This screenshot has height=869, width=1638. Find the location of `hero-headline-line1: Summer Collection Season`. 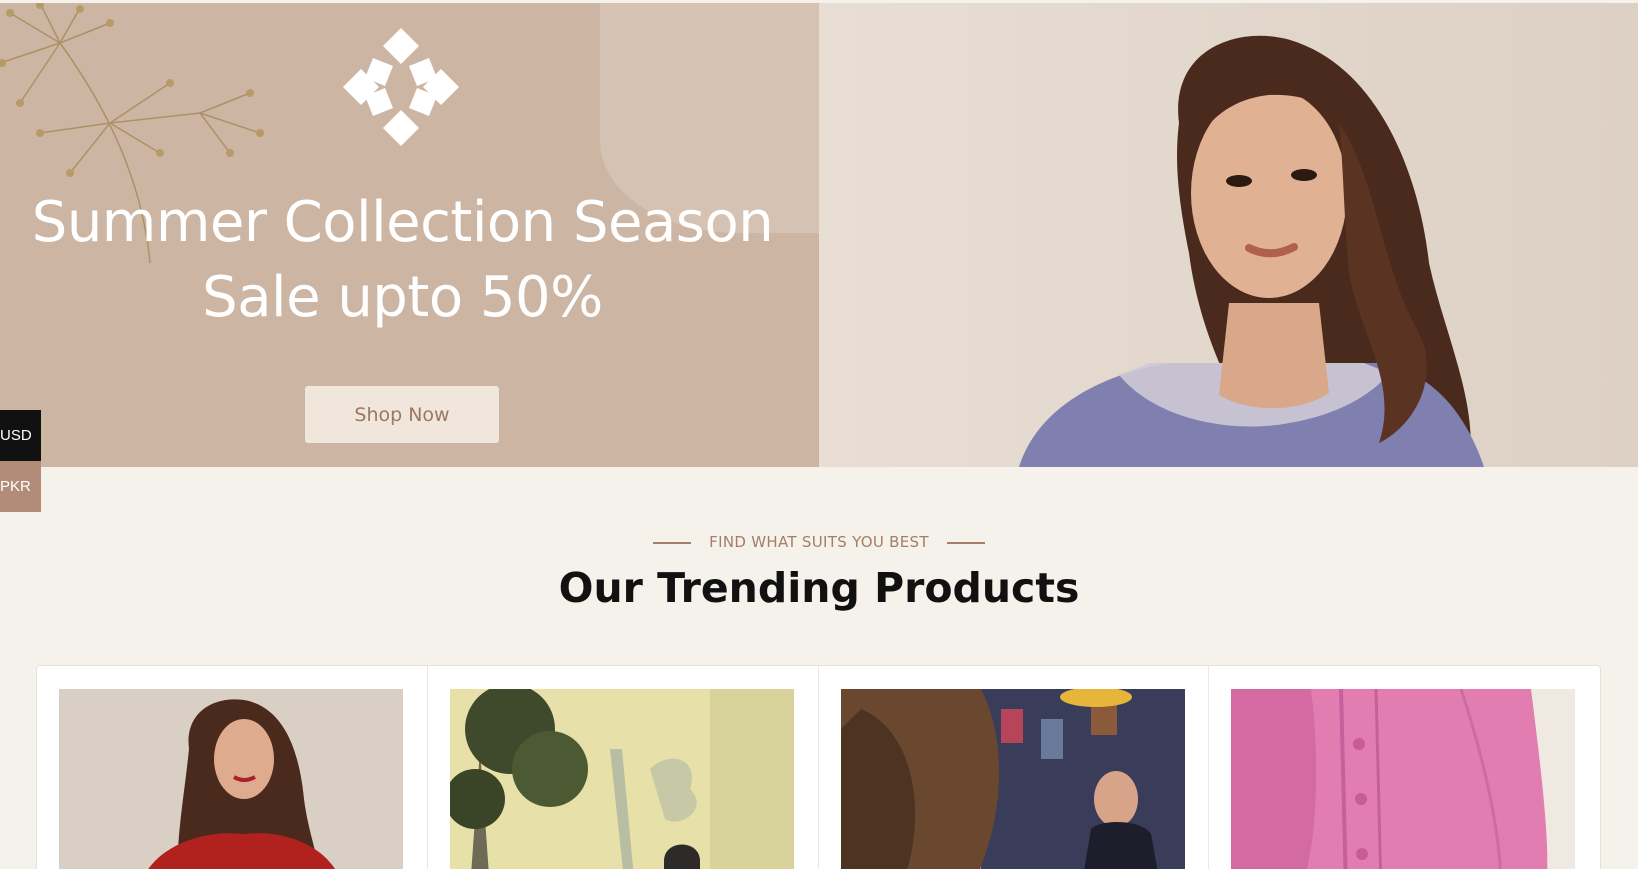

hero-headline-line1: Summer Collection Season is located at coordinates (402, 222).